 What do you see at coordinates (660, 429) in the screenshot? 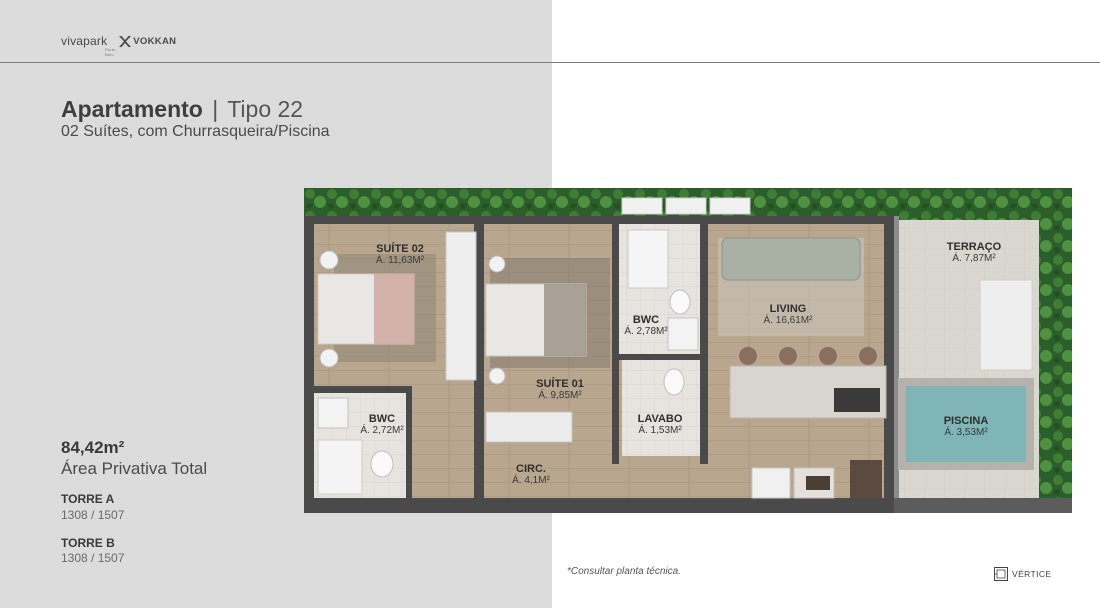
I see `room-area-lavabo: Á. 1,53M²` at bounding box center [660, 429].